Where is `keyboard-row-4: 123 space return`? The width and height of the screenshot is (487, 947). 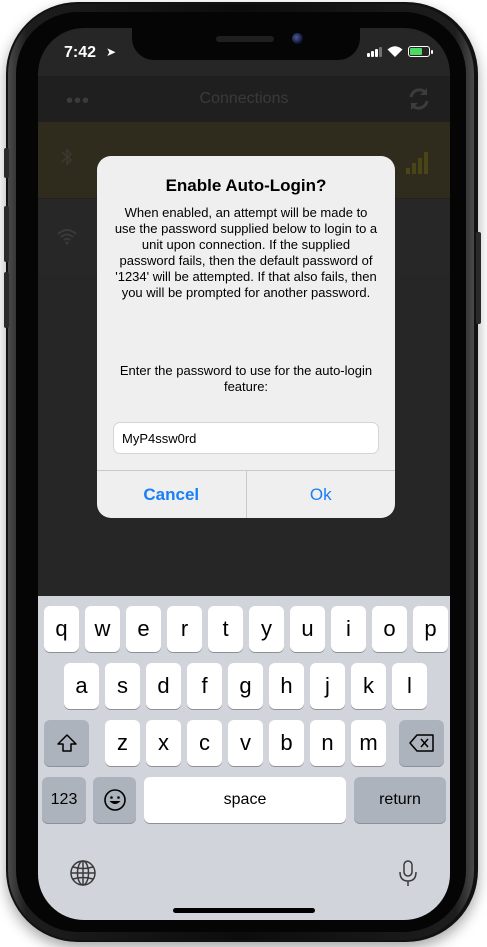 keyboard-row-4: 123 space return is located at coordinates (244, 800).